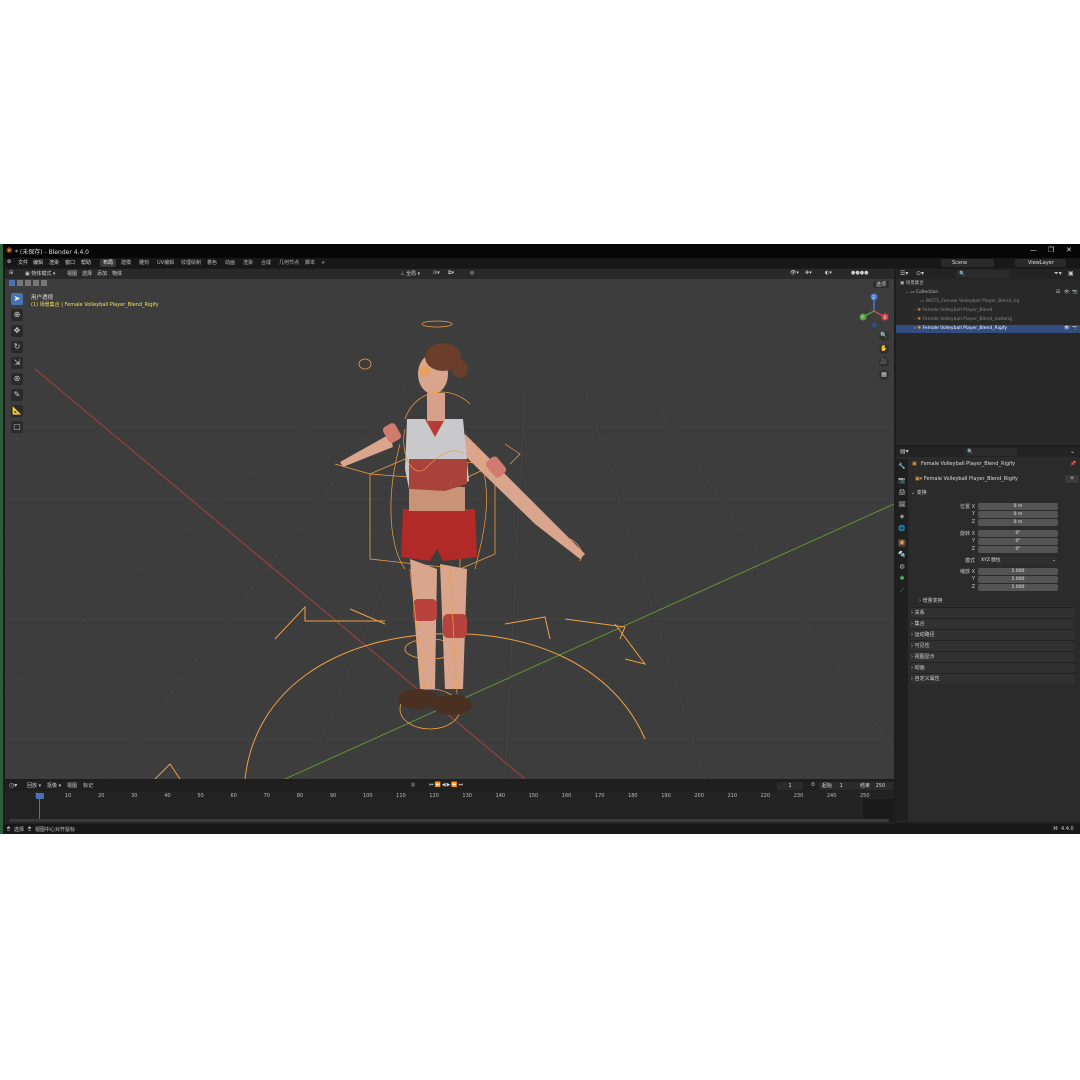 The height and width of the screenshot is (1080, 1080). Describe the element at coordinates (993, 656) in the screenshot. I see `panel-viewport-display: › 视图显示` at that location.